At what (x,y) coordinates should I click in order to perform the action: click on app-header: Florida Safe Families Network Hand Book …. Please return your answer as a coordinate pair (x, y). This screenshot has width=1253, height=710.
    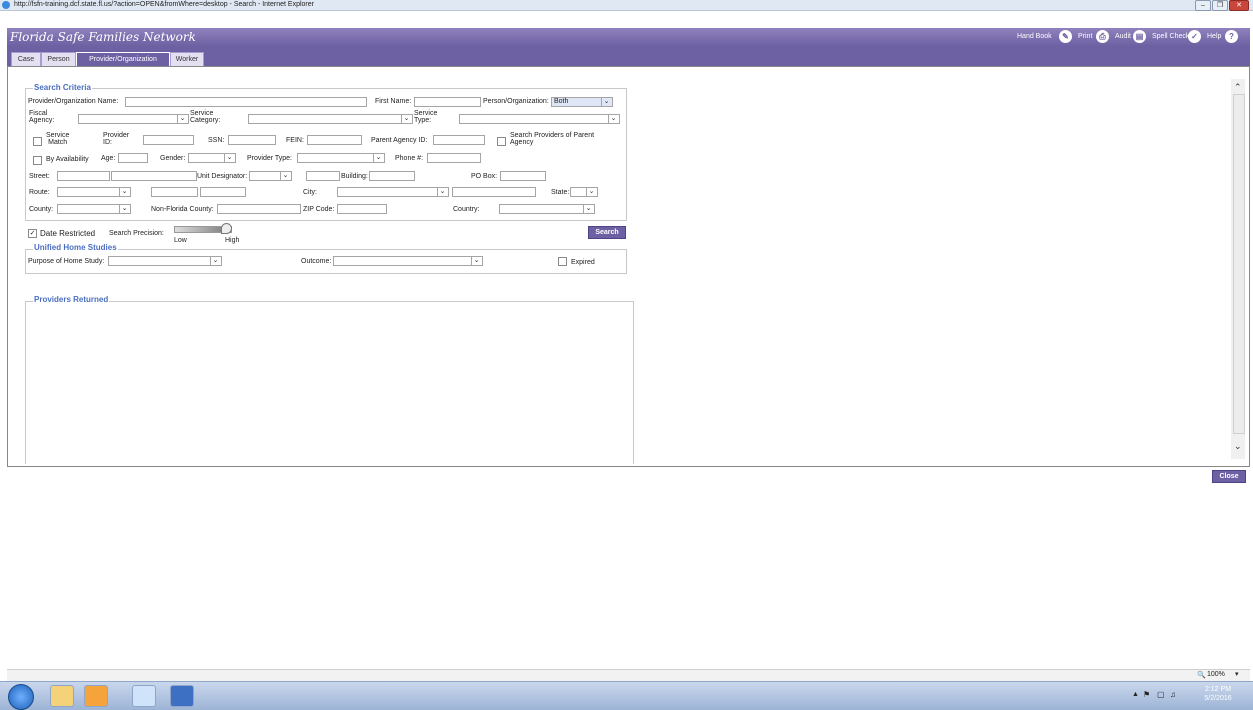
    Looking at the image, I should click on (628, 37).